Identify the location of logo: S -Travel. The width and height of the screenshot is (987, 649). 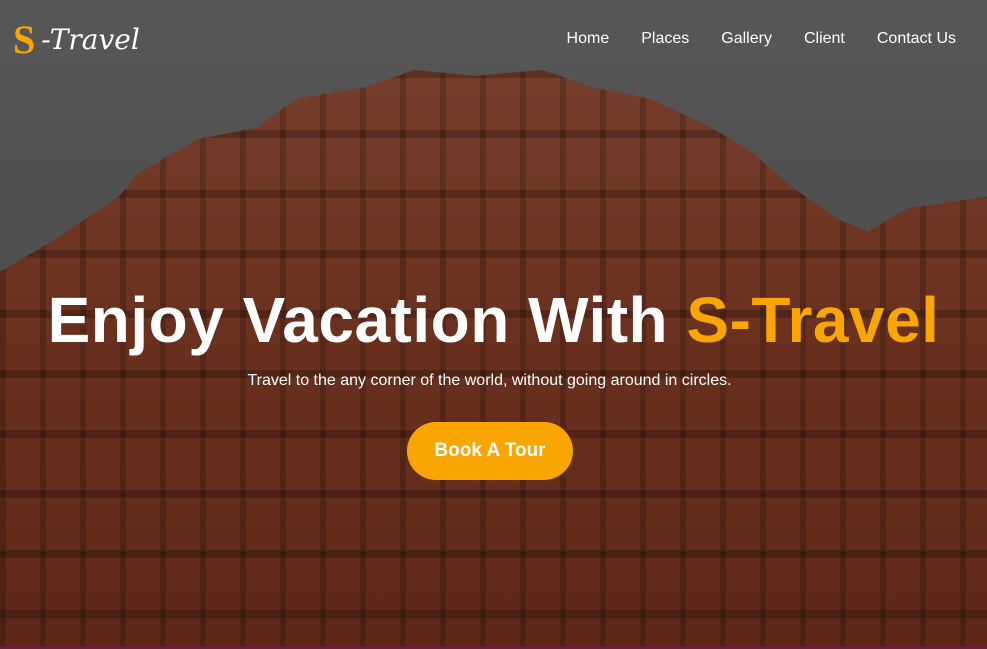
(76, 39).